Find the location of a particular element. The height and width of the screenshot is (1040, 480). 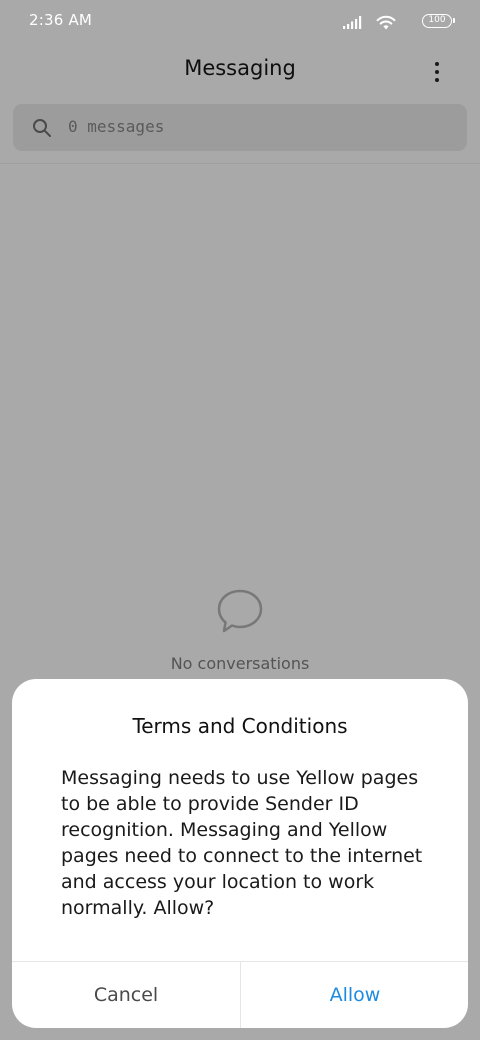

page-title: Messaging is located at coordinates (240, 68).